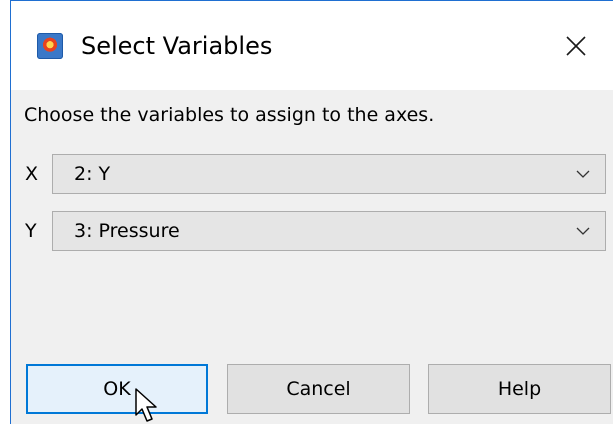 This screenshot has height=424, width=613. I want to click on cancel-button: Cancel, so click(318, 389).